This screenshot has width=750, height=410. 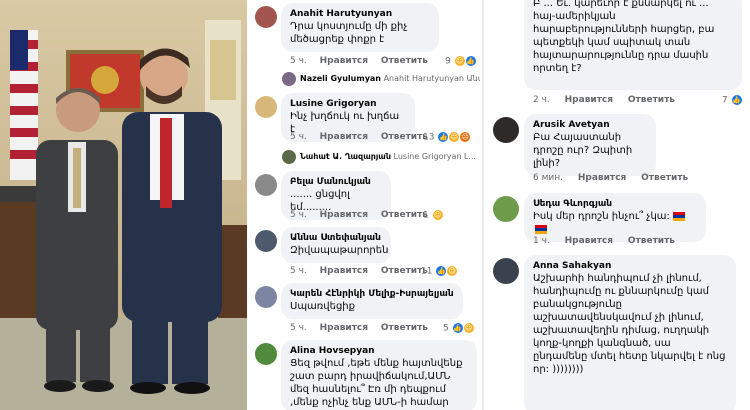 What do you see at coordinates (446, 328) in the screenshot?
I see `reaction-number: 5` at bounding box center [446, 328].